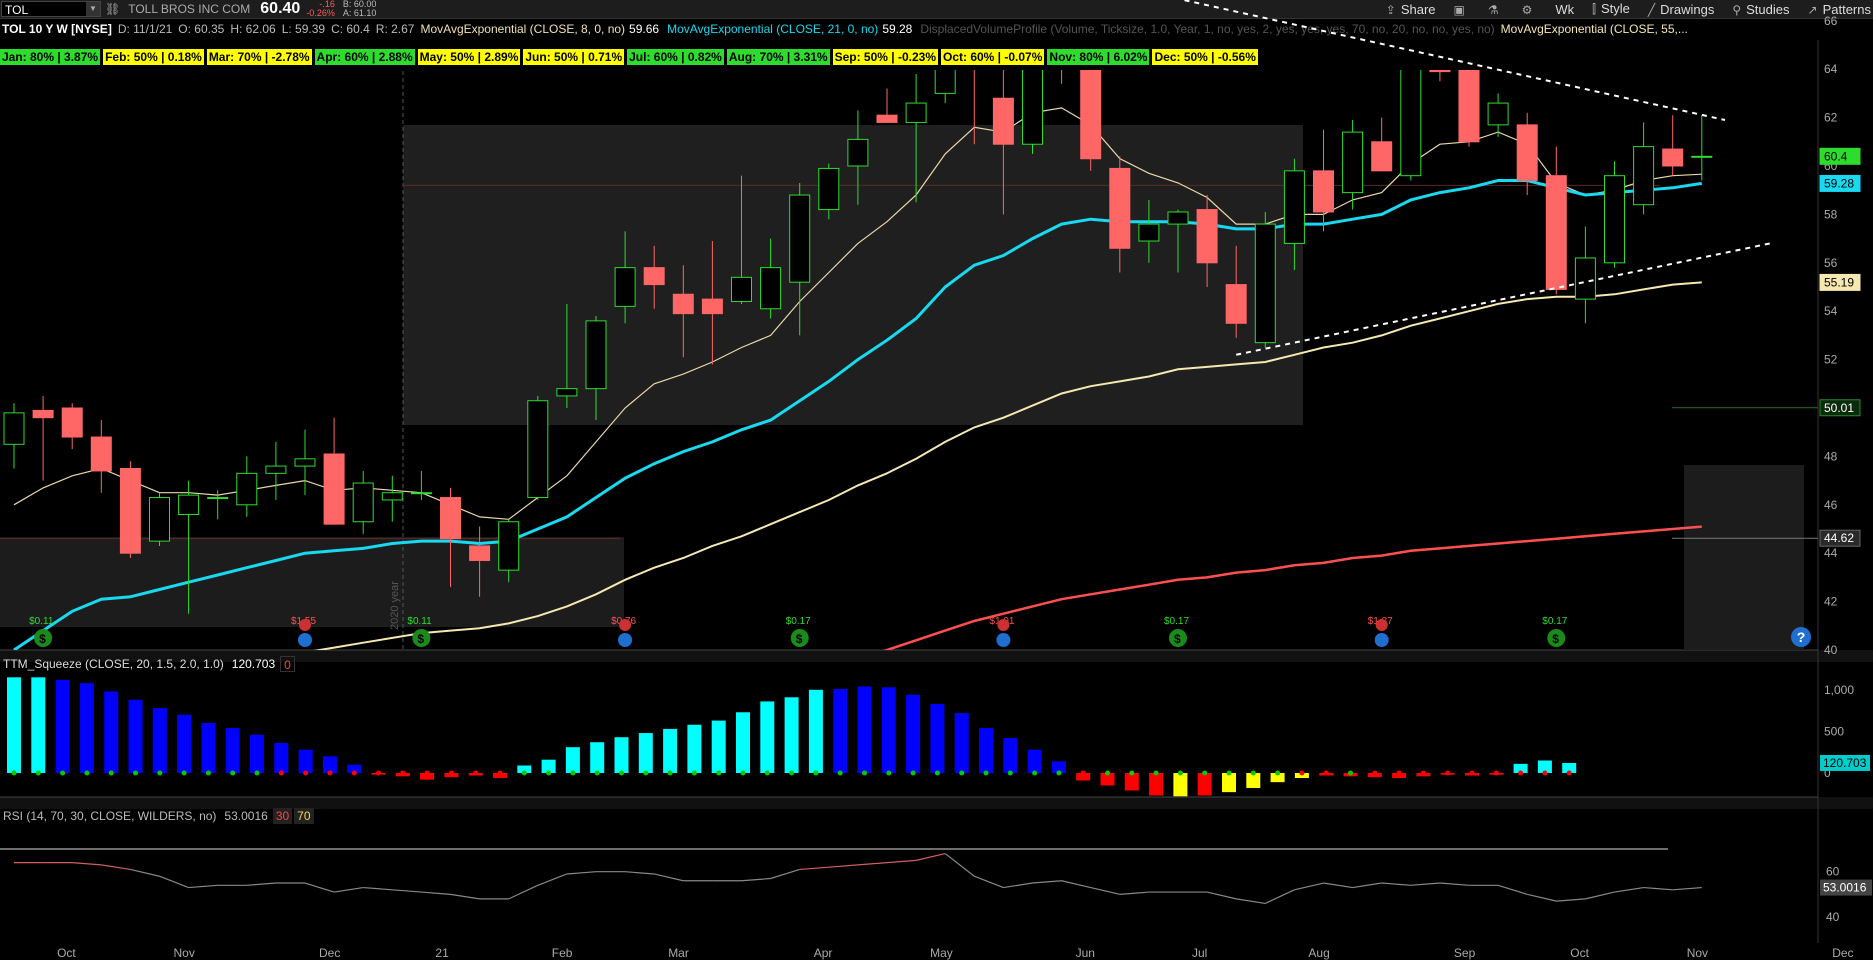  I want to click on ttm-value: 120.703, so click(253, 664).